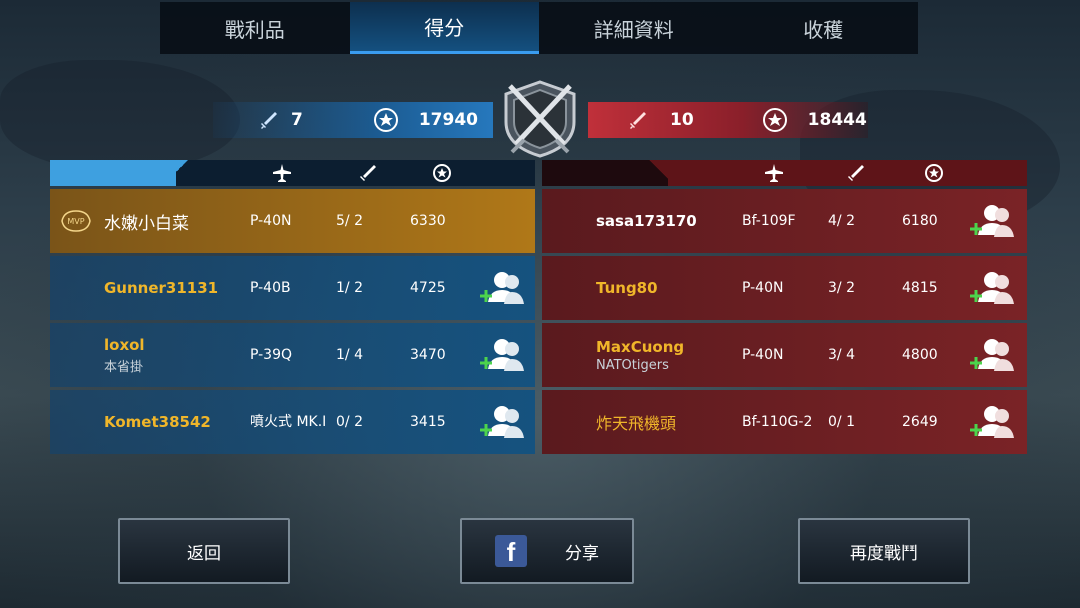 Image resolution: width=1080 pixels, height=608 pixels. What do you see at coordinates (124, 367) in the screenshot?
I see `player-guild: 本省掛` at bounding box center [124, 367].